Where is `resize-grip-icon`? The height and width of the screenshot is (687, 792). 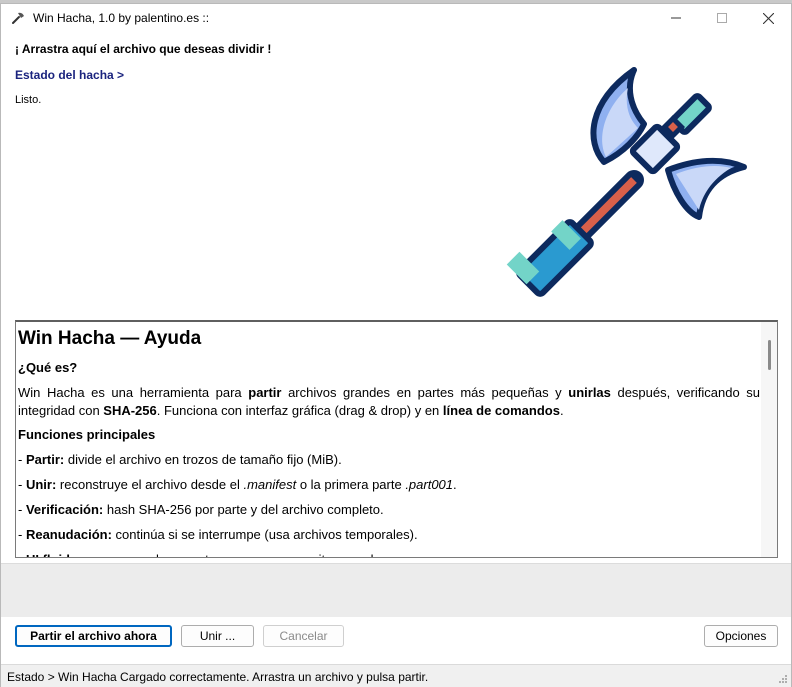 resize-grip-icon is located at coordinates (783, 679).